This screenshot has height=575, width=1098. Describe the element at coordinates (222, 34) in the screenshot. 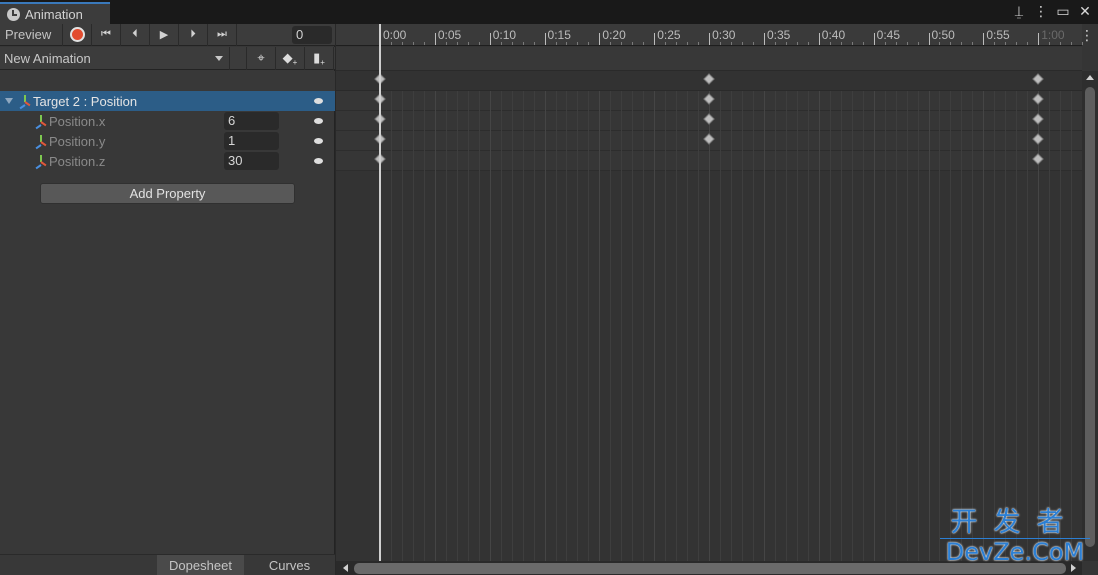

I see `last-keyframe-button: ⏭` at that location.